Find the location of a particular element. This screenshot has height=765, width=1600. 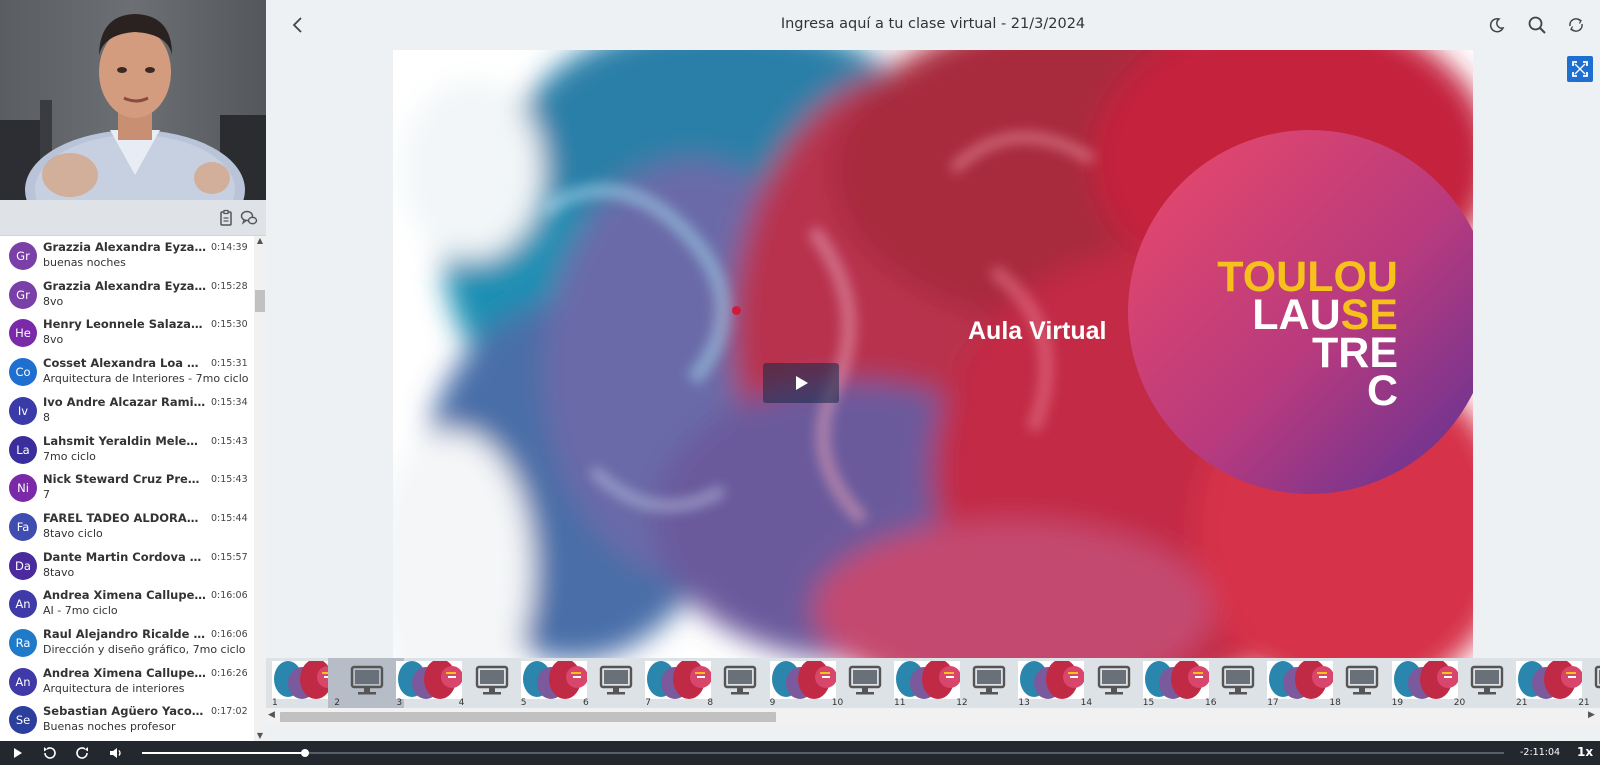

avatar: Se is located at coordinates (23, 720).